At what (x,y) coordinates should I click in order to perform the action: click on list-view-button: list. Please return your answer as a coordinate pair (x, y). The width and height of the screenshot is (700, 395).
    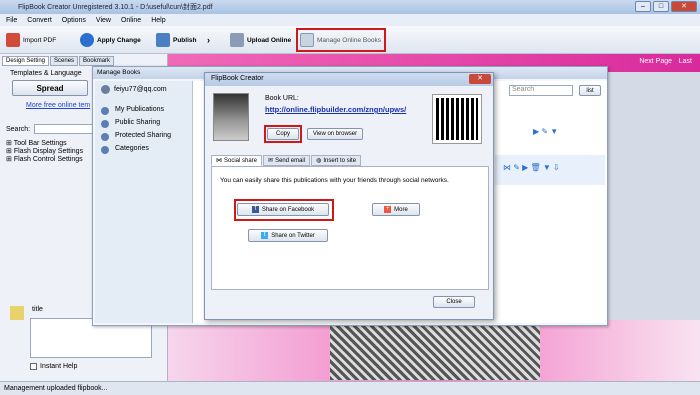
    Looking at the image, I should click on (590, 90).